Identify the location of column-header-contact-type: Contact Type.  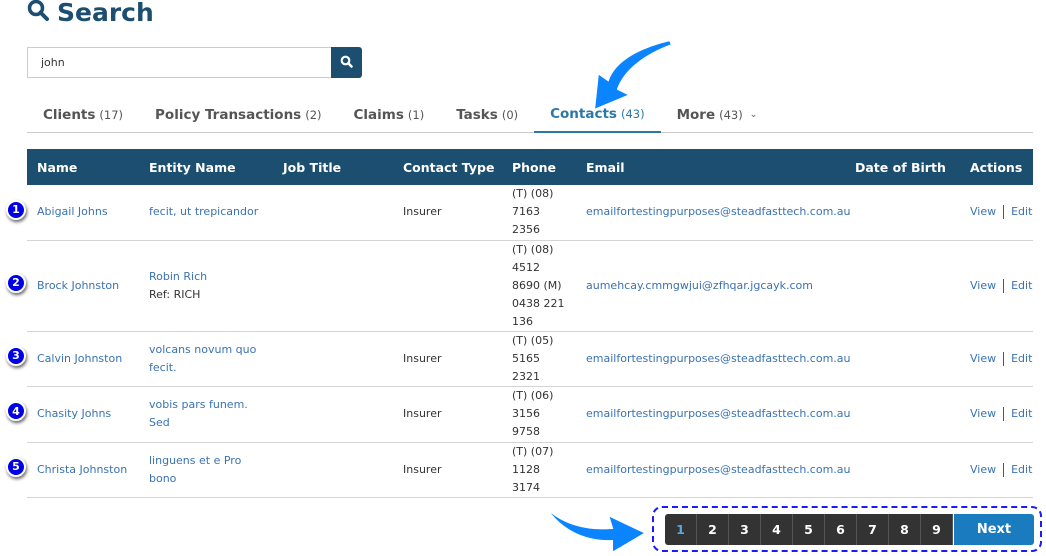
(447, 167).